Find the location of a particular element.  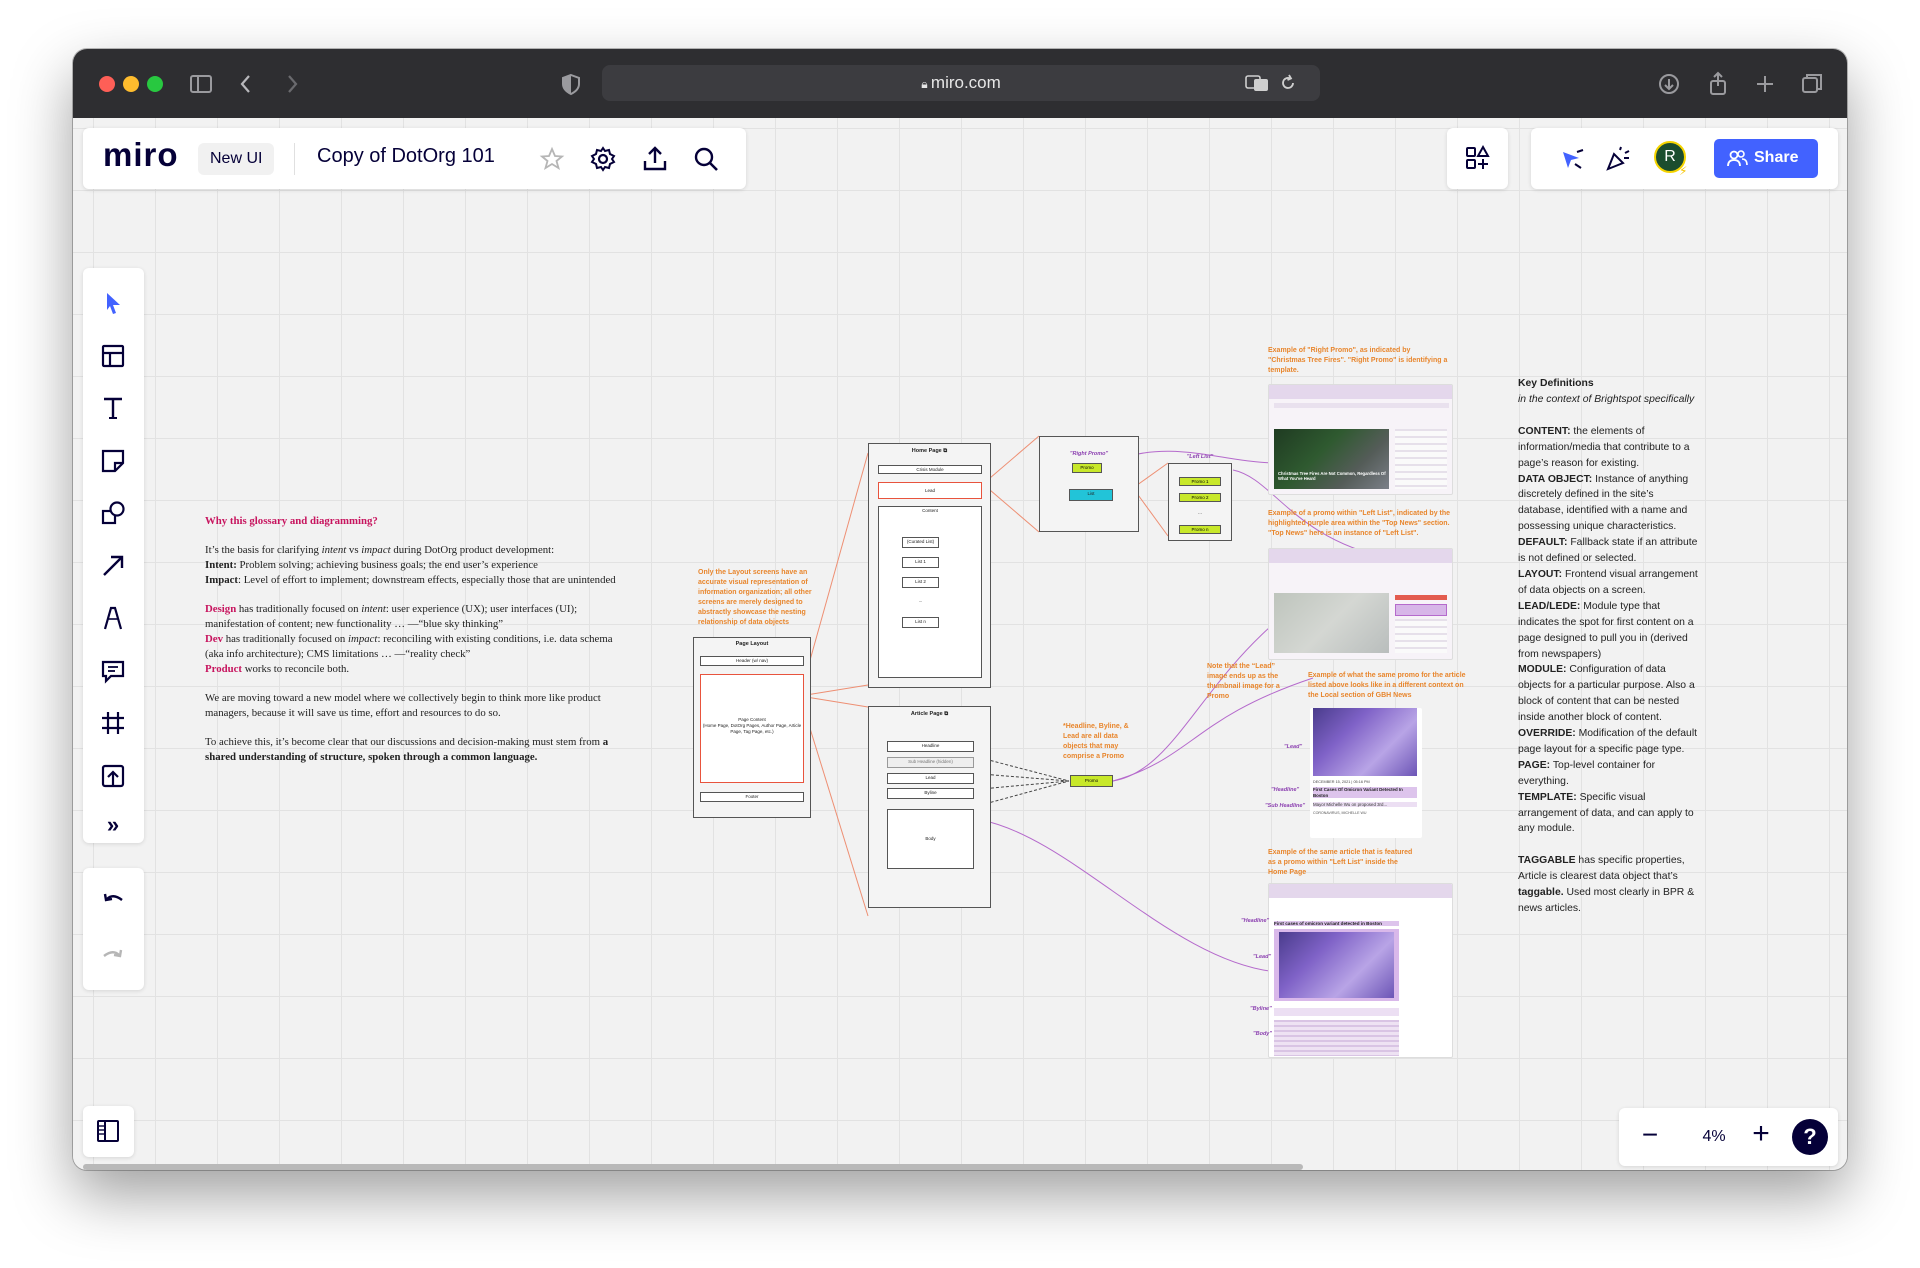

export-icon is located at coordinates (655, 159).